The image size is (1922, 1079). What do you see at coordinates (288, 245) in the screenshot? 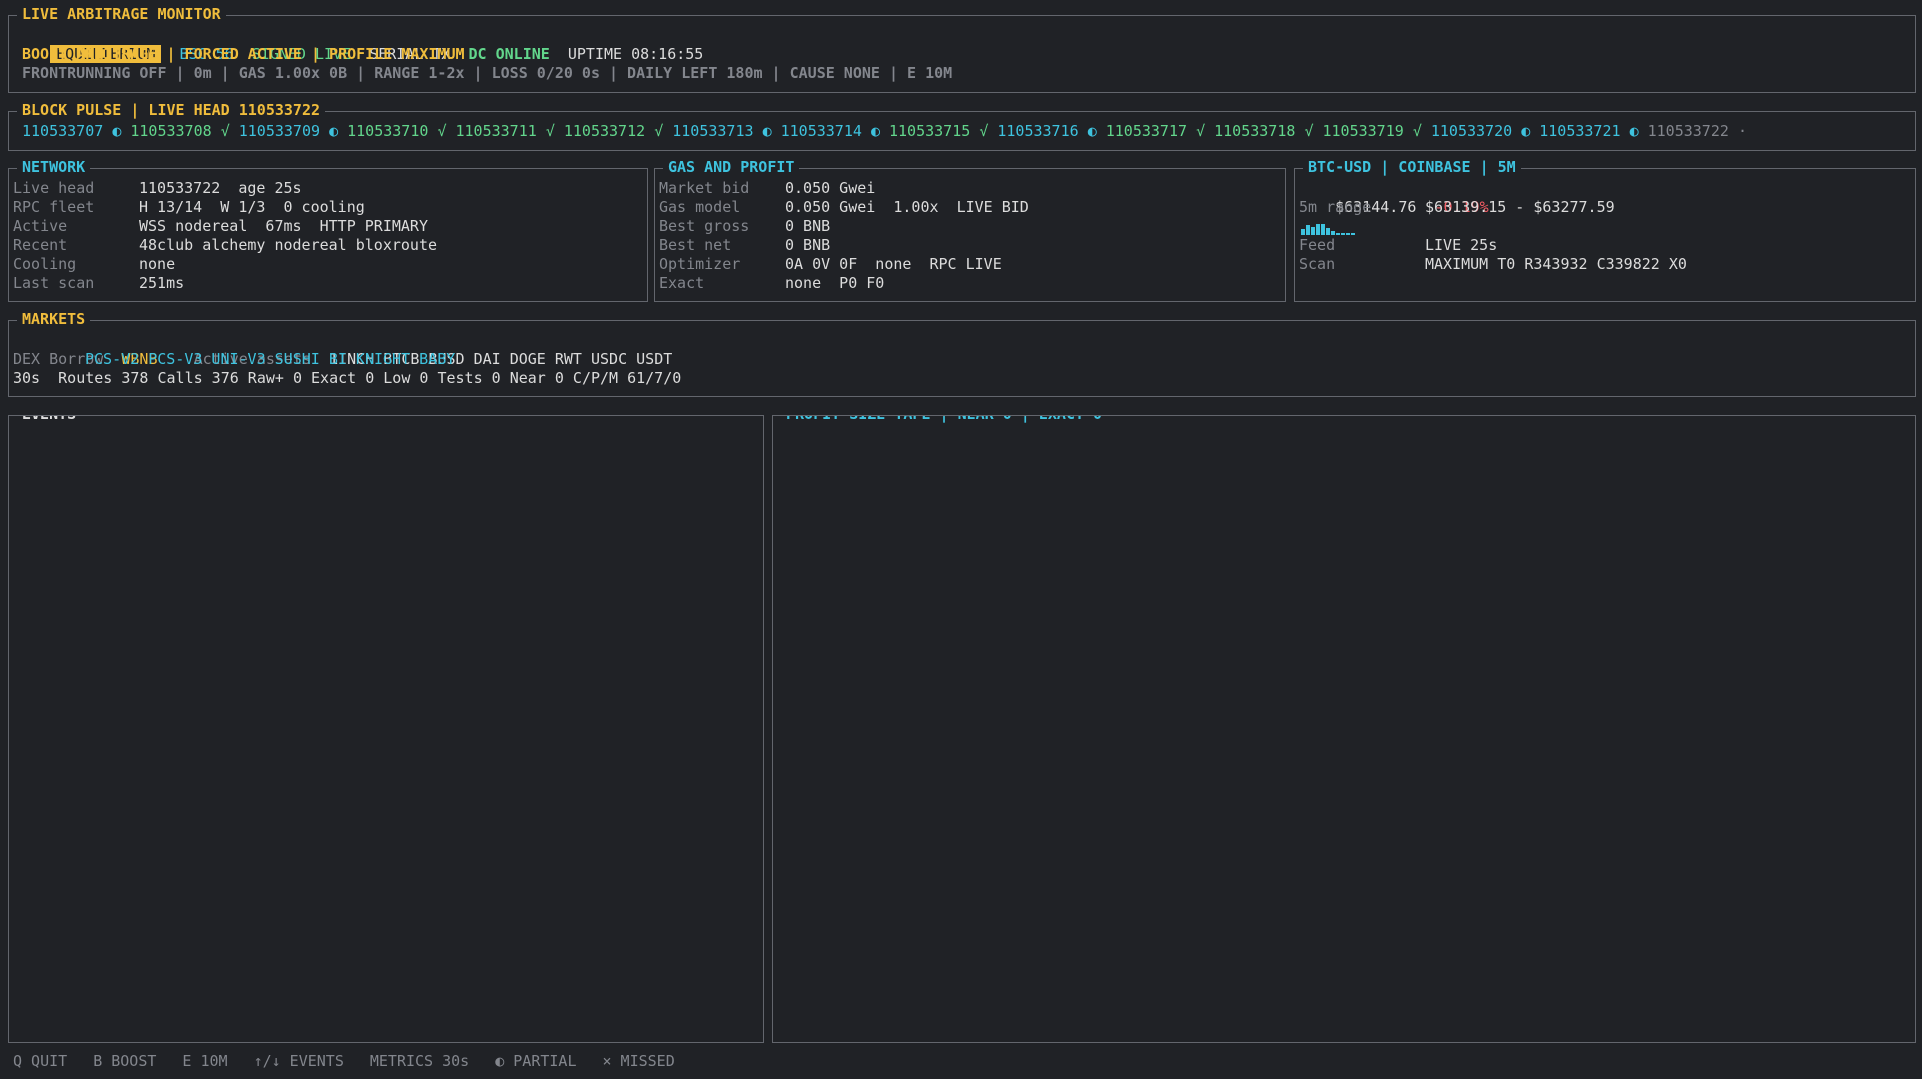
I see `network-row-value: 48club alchemy nodereal bloxroute` at bounding box center [288, 245].